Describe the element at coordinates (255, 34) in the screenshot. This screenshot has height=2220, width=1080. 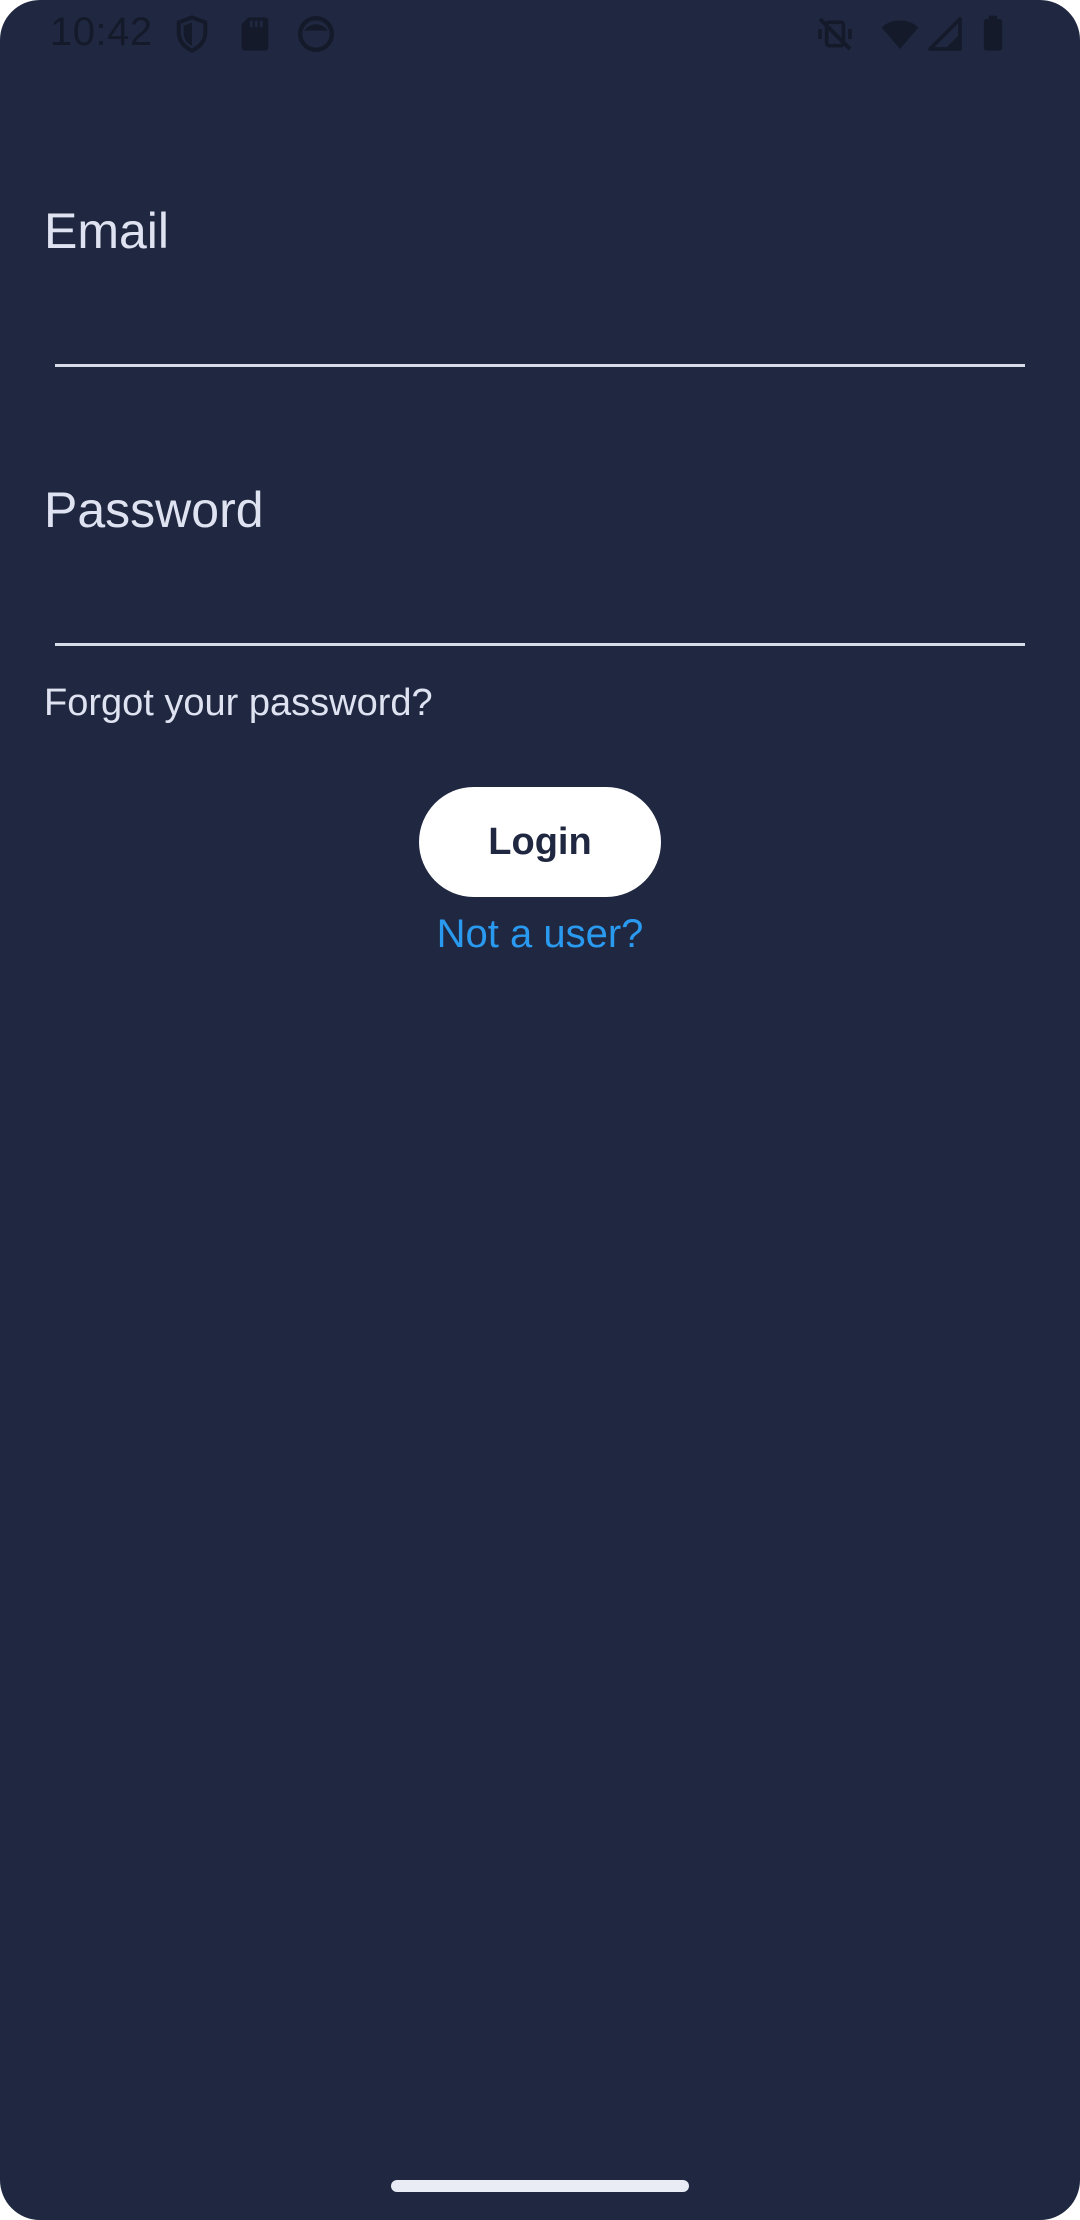
I see `sd-card-icon` at that location.